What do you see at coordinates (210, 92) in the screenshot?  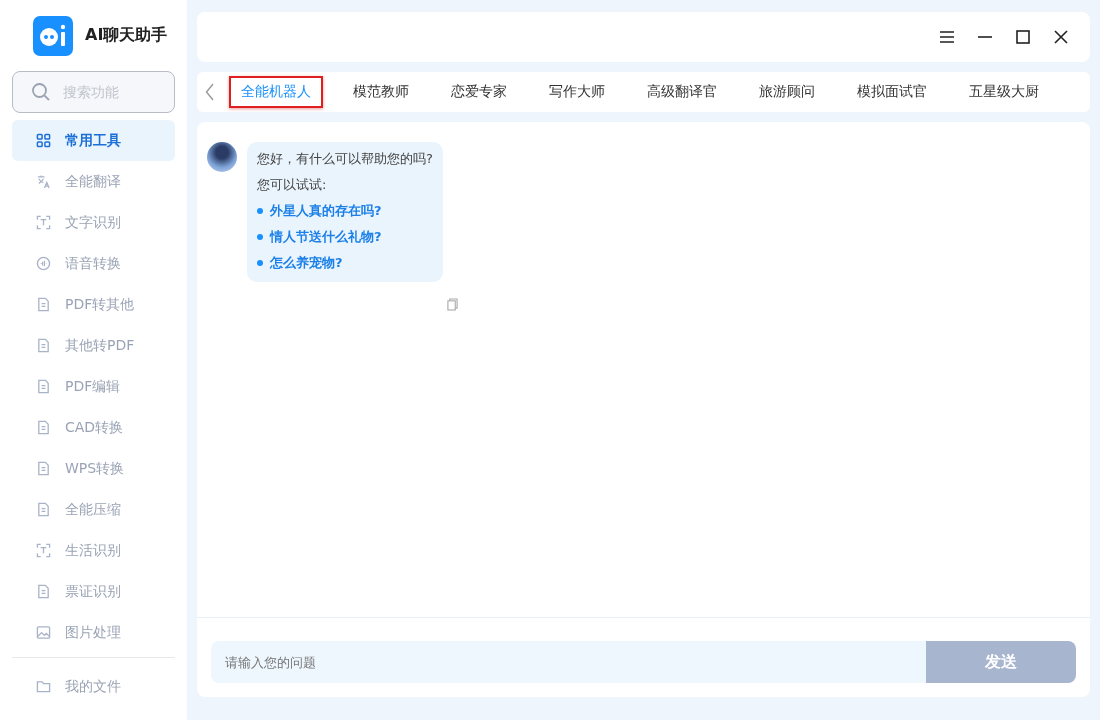 I see `chevron-left-icon` at bounding box center [210, 92].